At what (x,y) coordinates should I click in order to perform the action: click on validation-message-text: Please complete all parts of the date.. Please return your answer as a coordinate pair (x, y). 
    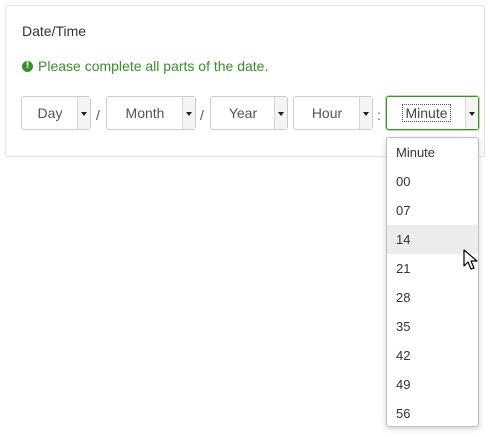
    Looking at the image, I should click on (153, 66).